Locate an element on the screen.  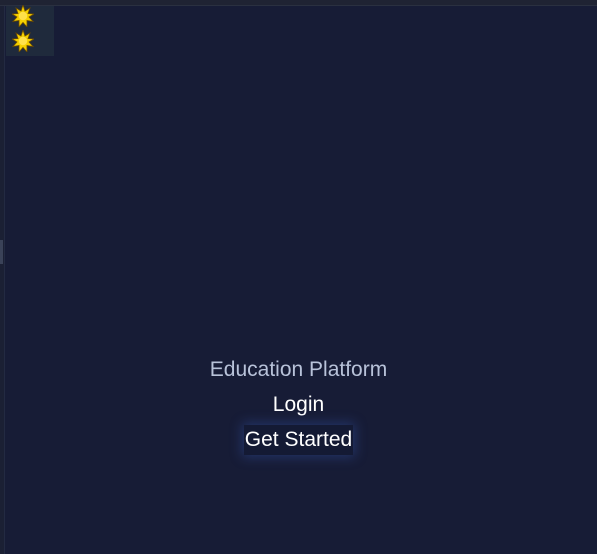
get-started-button: Get Started is located at coordinates (298, 440).